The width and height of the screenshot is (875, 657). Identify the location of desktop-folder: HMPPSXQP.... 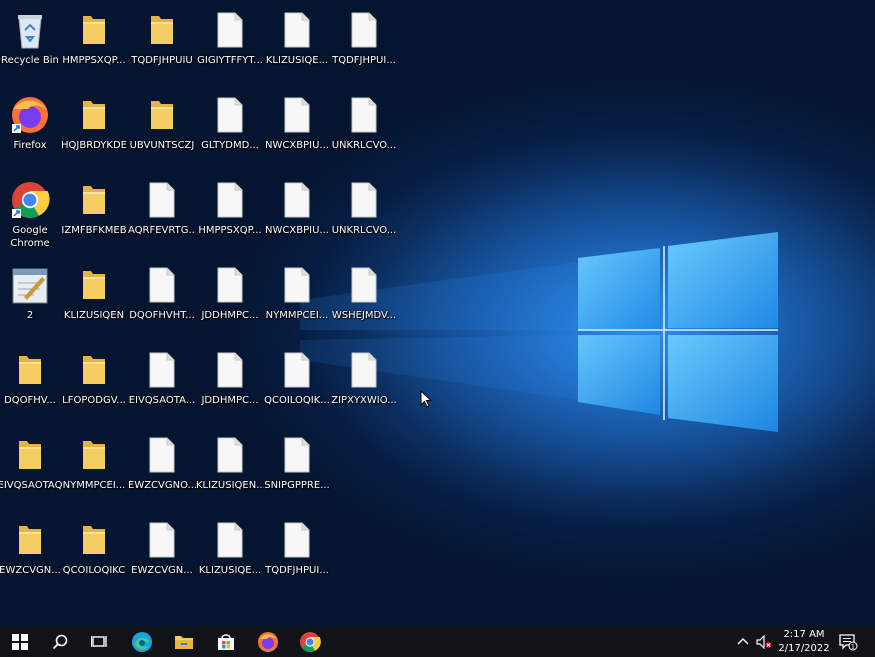
(94, 45).